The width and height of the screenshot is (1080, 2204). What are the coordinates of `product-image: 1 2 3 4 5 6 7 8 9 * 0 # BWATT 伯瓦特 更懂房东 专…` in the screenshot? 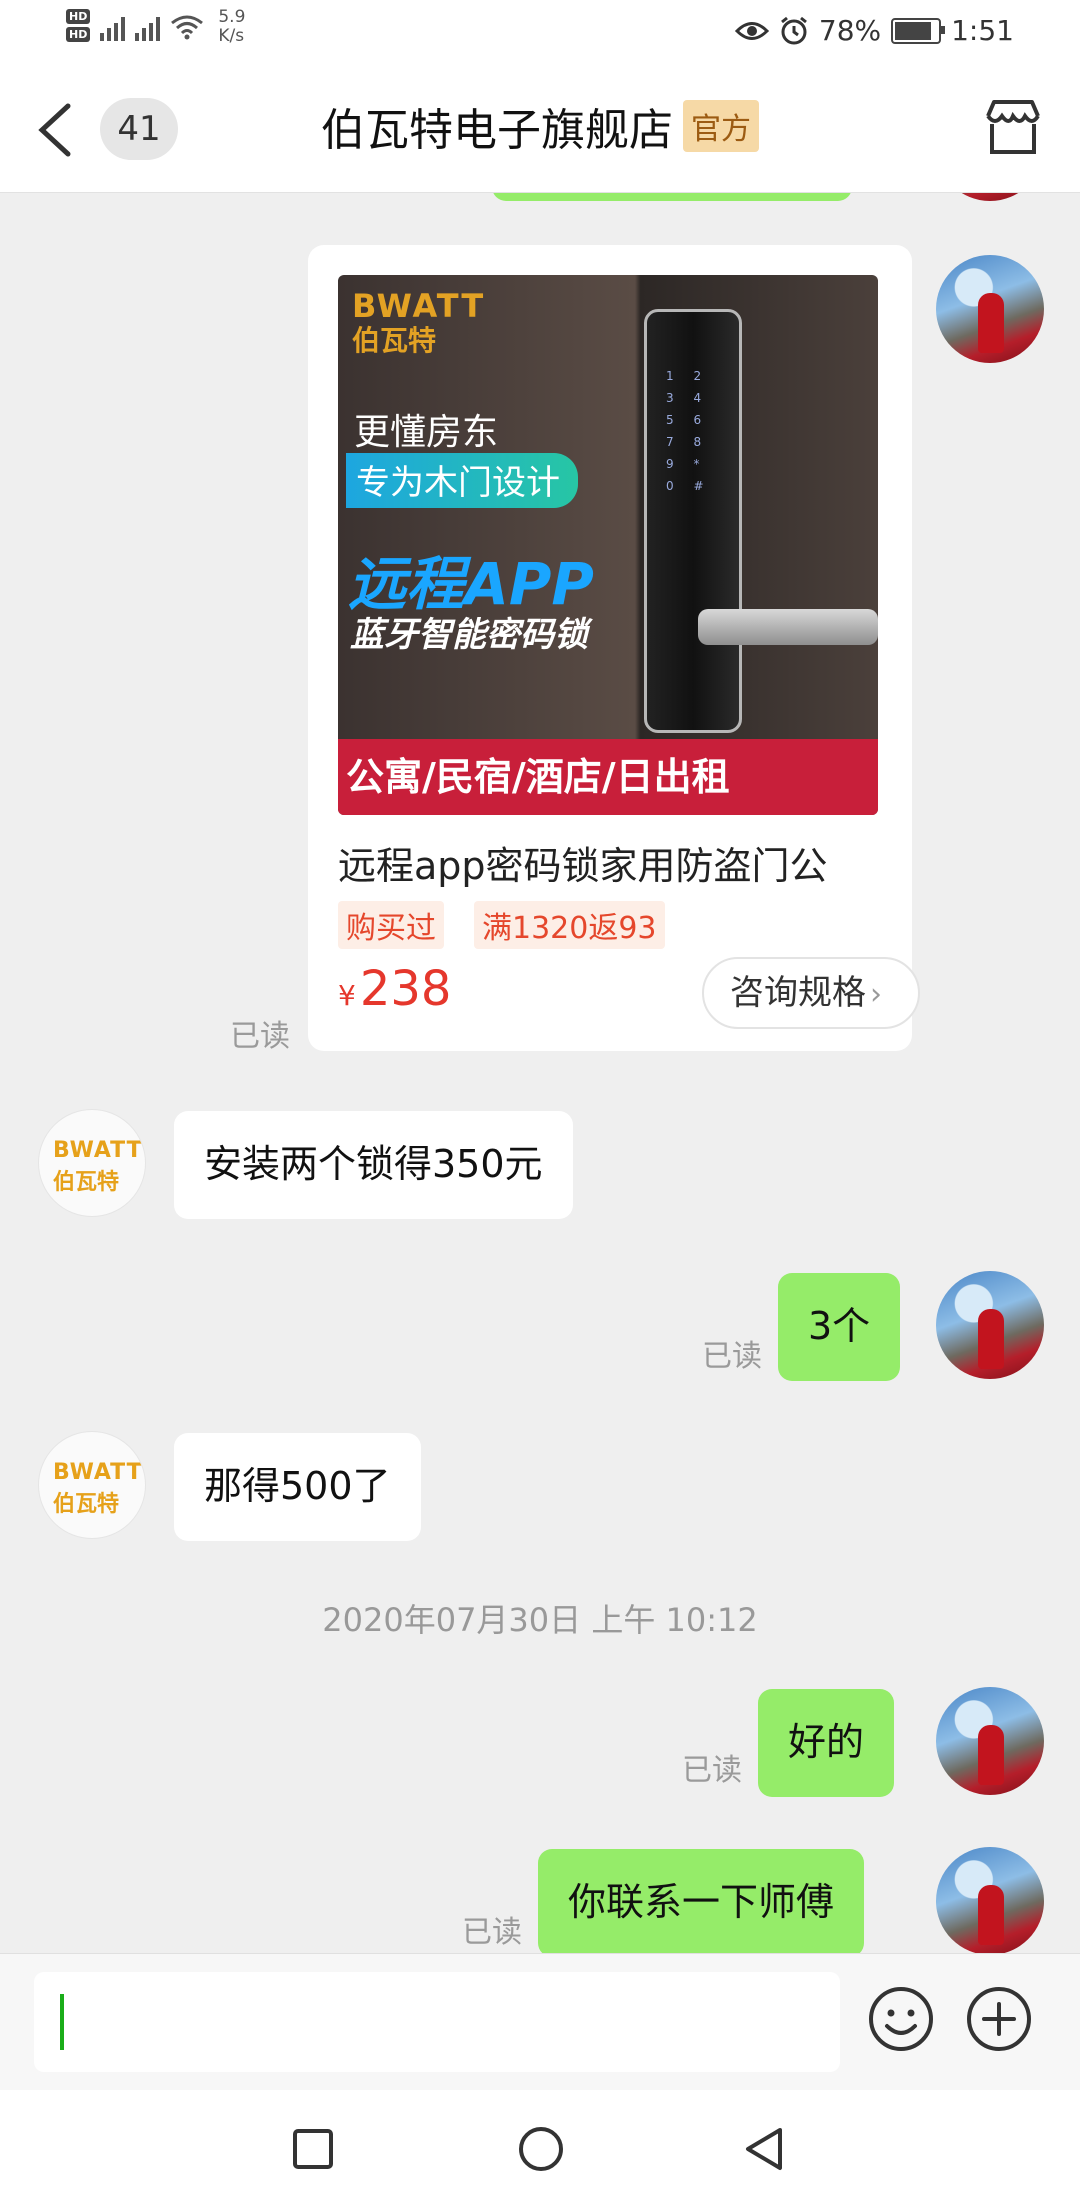 It's located at (608, 545).